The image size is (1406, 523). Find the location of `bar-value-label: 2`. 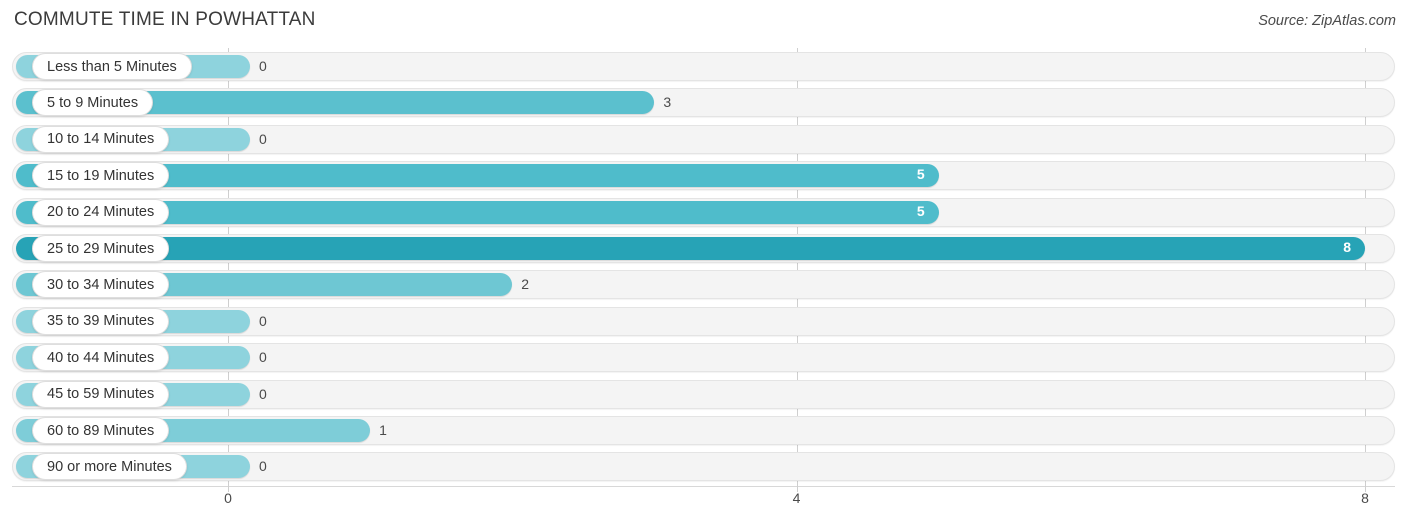

bar-value-label: 2 is located at coordinates (525, 284).